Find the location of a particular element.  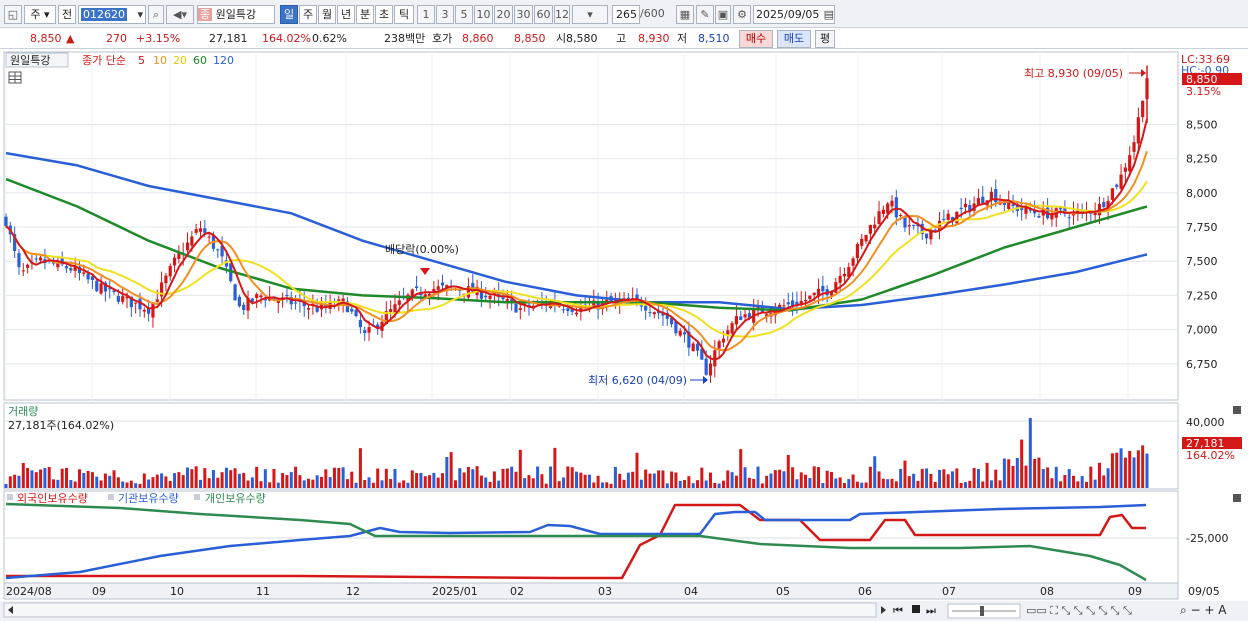

buy-button: 매수 is located at coordinates (756, 39).